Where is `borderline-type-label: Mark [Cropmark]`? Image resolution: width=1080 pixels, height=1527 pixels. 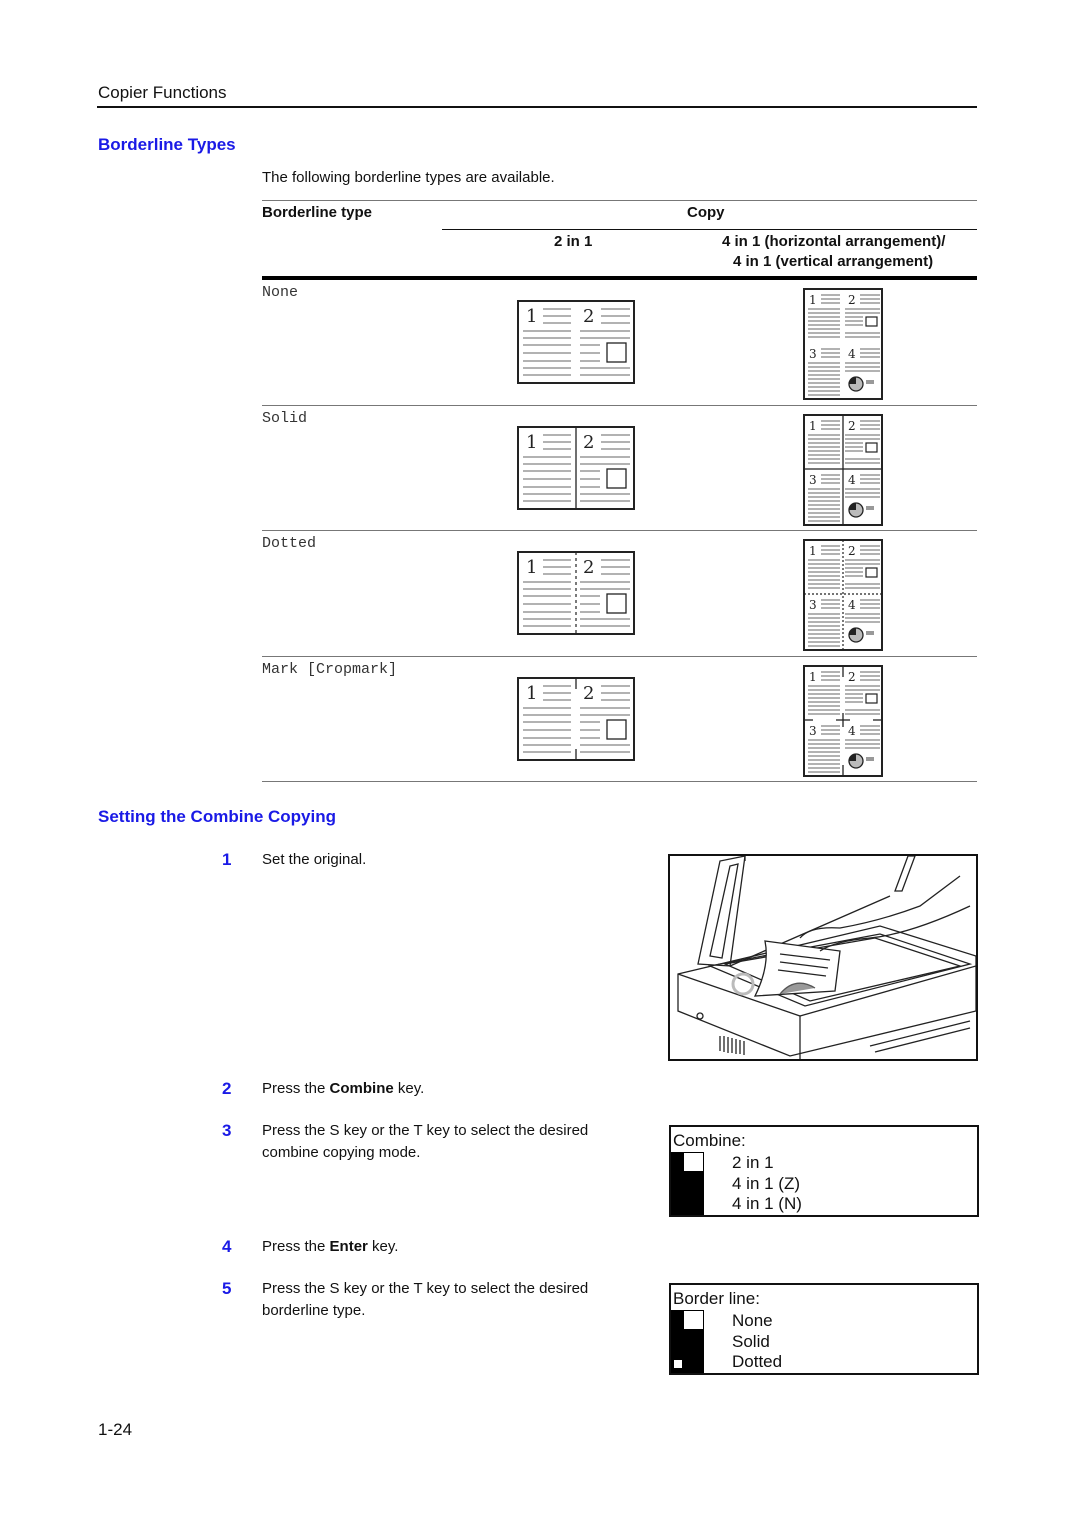
borderline-type-label: Mark [Cropmark] is located at coordinates (330, 669).